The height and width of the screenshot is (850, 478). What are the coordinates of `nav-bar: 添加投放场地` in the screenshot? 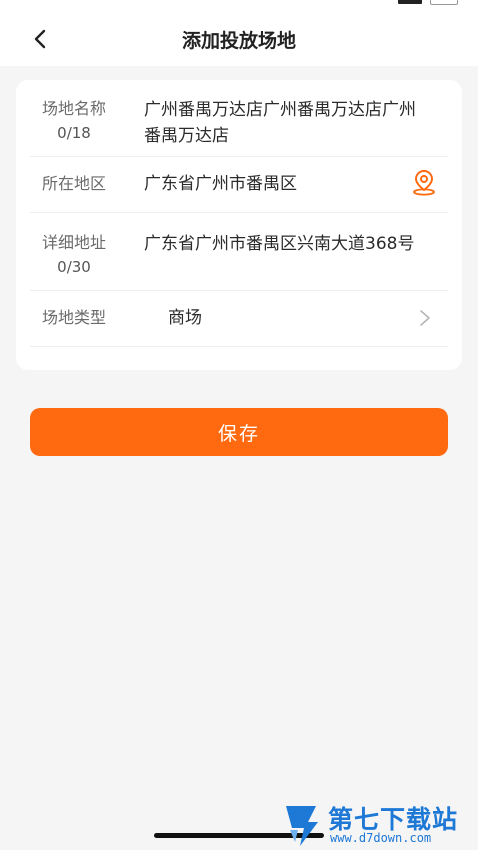 It's located at (239, 39).